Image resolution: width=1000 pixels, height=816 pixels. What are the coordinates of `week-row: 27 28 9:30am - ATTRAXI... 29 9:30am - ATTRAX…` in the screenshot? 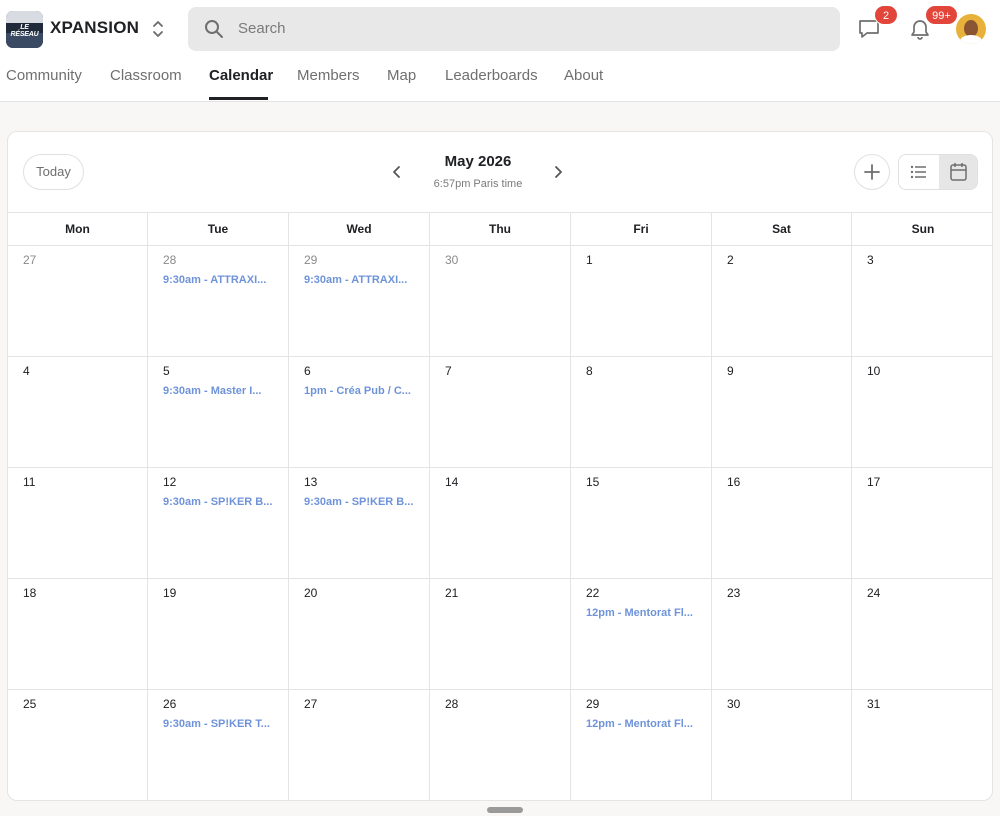 It's located at (500, 301).